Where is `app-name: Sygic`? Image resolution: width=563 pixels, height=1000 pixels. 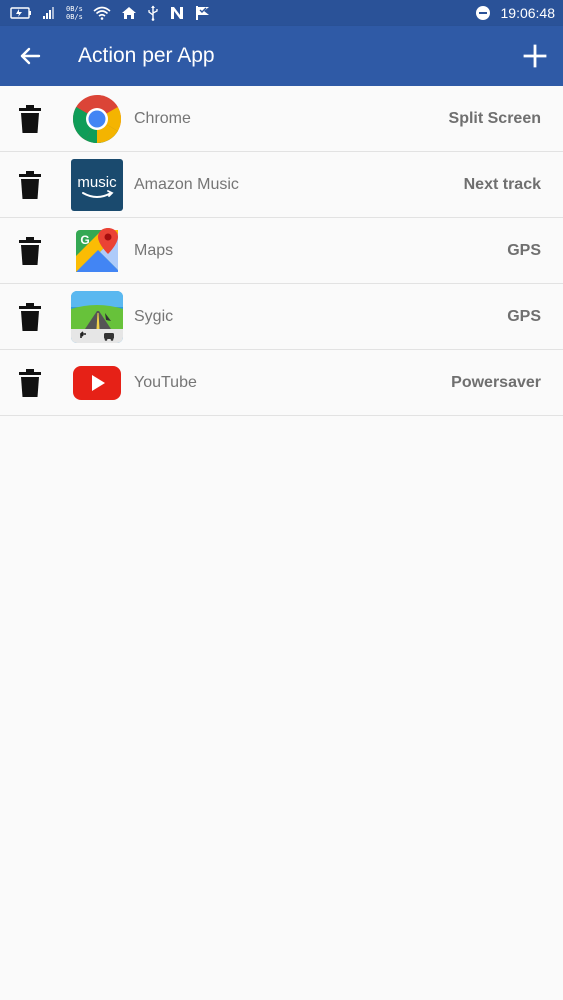
app-name: Sygic is located at coordinates (154, 316).